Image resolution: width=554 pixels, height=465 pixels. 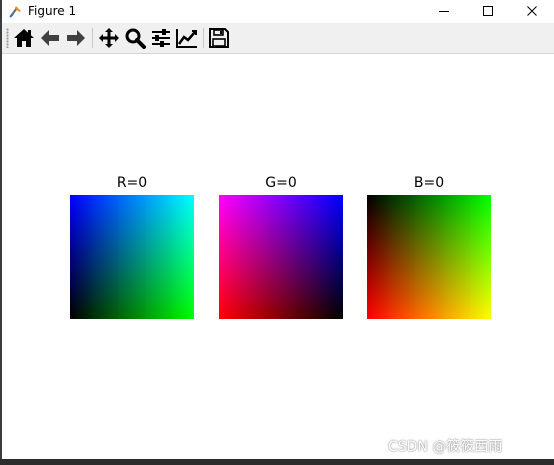 I want to click on window-border-bottom, so click(x=277, y=462).